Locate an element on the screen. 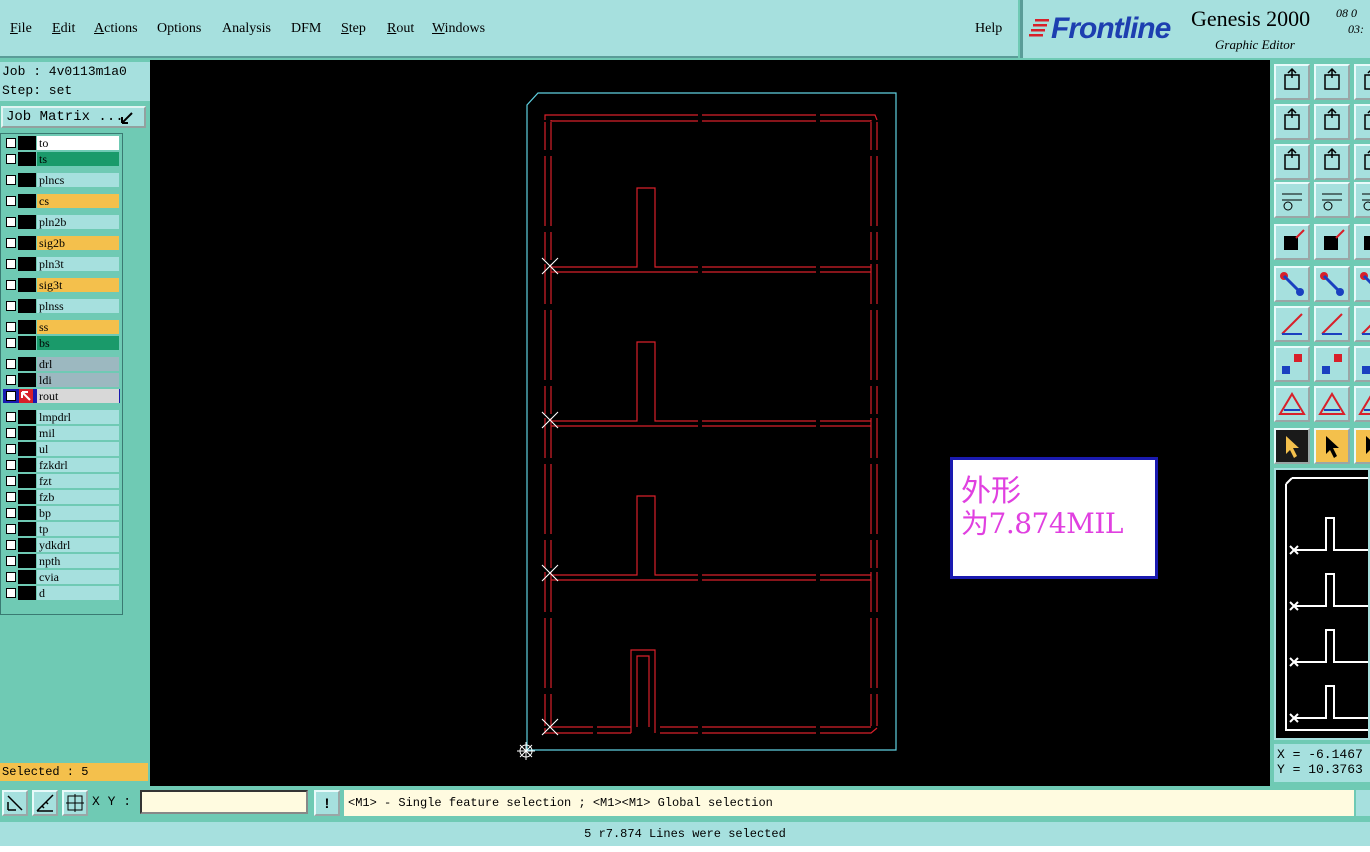 The height and width of the screenshot is (852, 1370). peak-red-button is located at coordinates (1362, 404).